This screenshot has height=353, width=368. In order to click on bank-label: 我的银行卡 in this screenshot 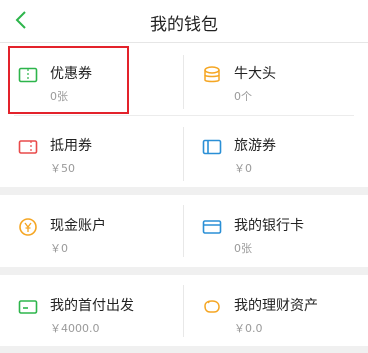, I will do `click(269, 226)`.